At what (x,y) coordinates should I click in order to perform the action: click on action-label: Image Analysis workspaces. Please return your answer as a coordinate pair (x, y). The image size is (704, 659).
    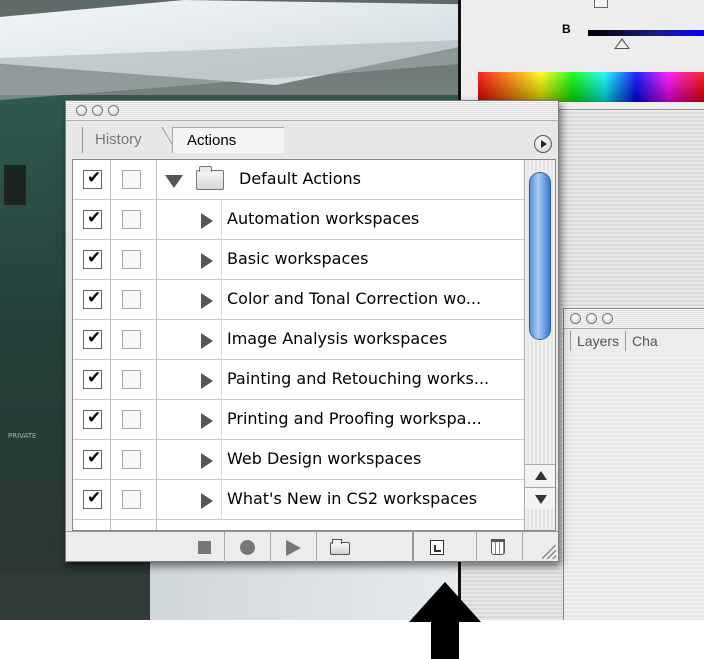
    Looking at the image, I should click on (337, 338).